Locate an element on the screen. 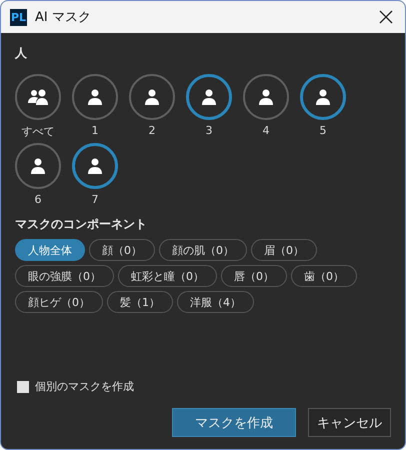 This screenshot has width=406, height=450. checkbox is located at coordinates (23, 386).